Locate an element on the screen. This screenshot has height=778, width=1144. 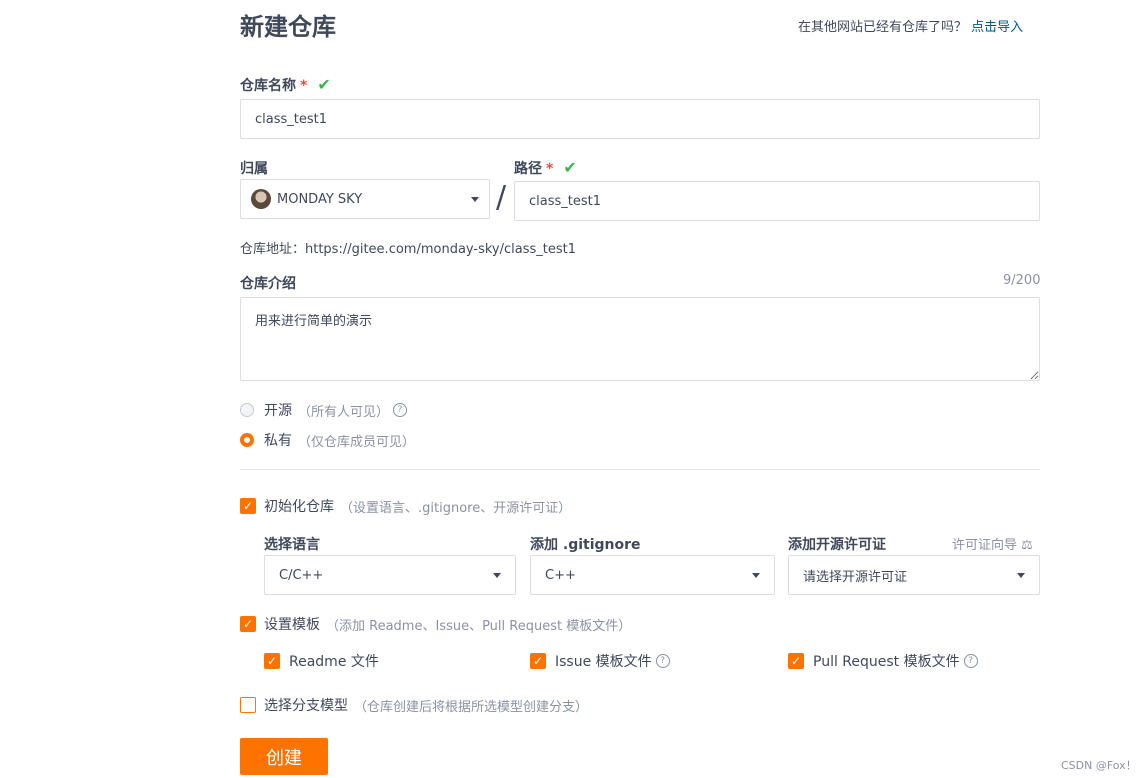
page-title: 新建仓库 is located at coordinates (288, 27).